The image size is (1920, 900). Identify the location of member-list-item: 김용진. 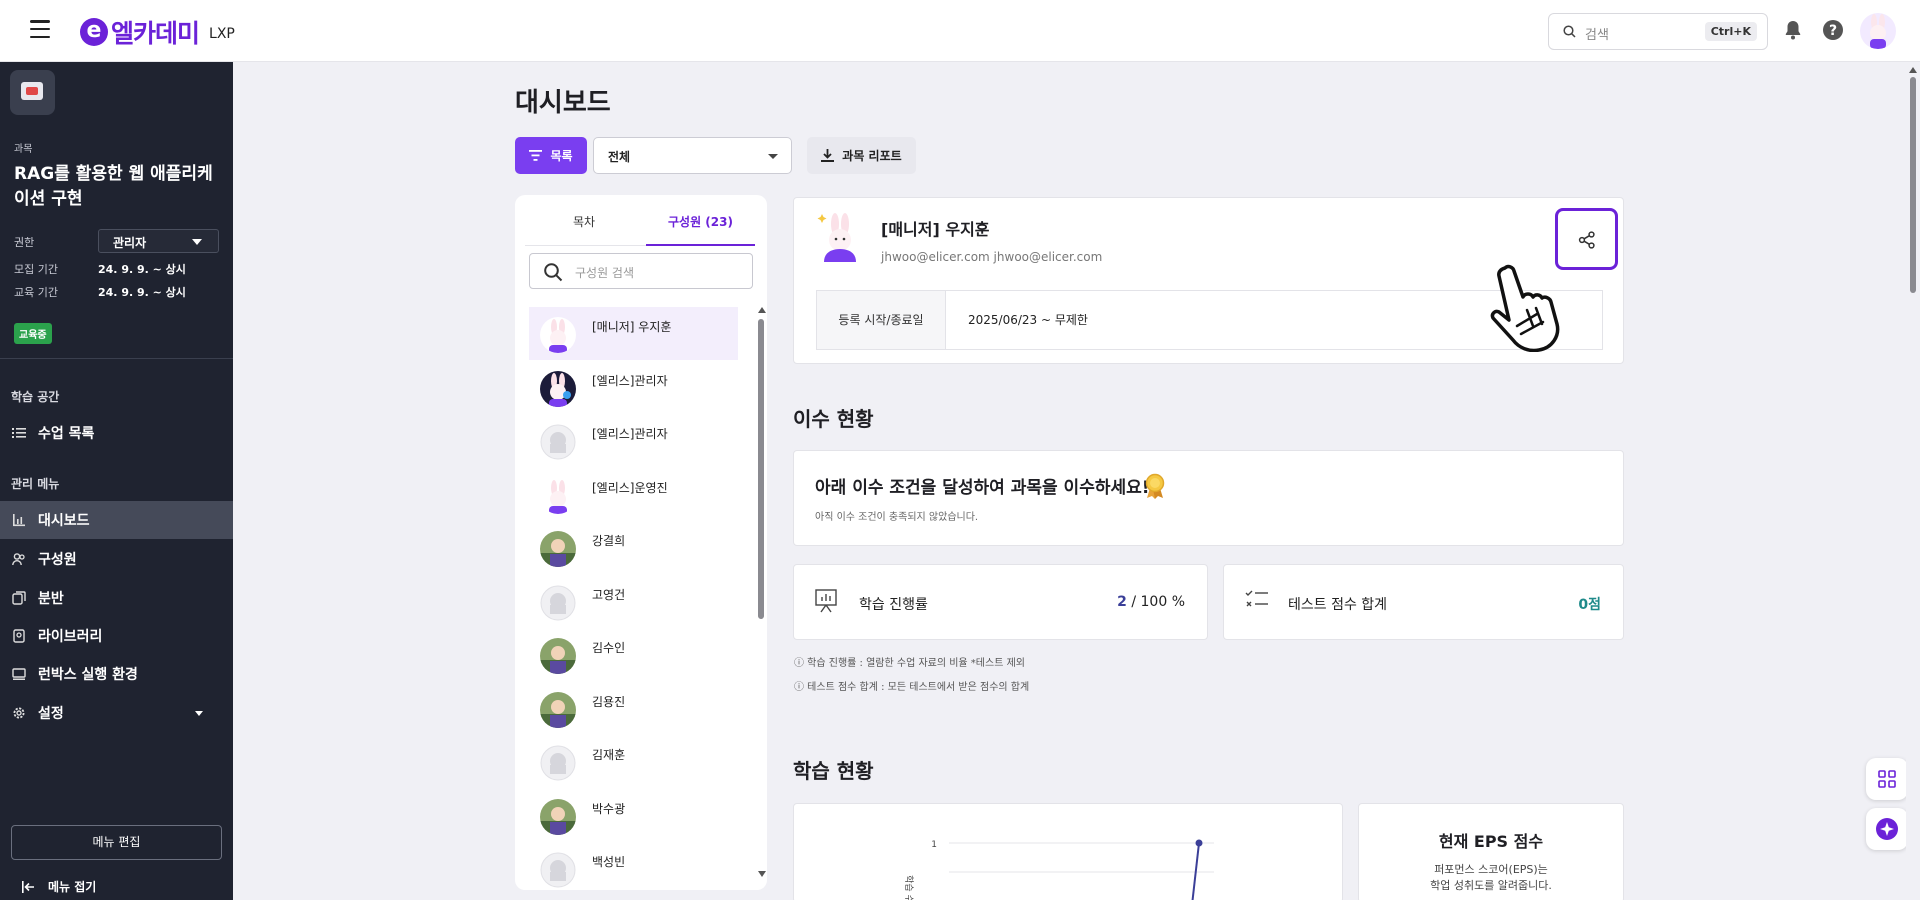
(633, 708).